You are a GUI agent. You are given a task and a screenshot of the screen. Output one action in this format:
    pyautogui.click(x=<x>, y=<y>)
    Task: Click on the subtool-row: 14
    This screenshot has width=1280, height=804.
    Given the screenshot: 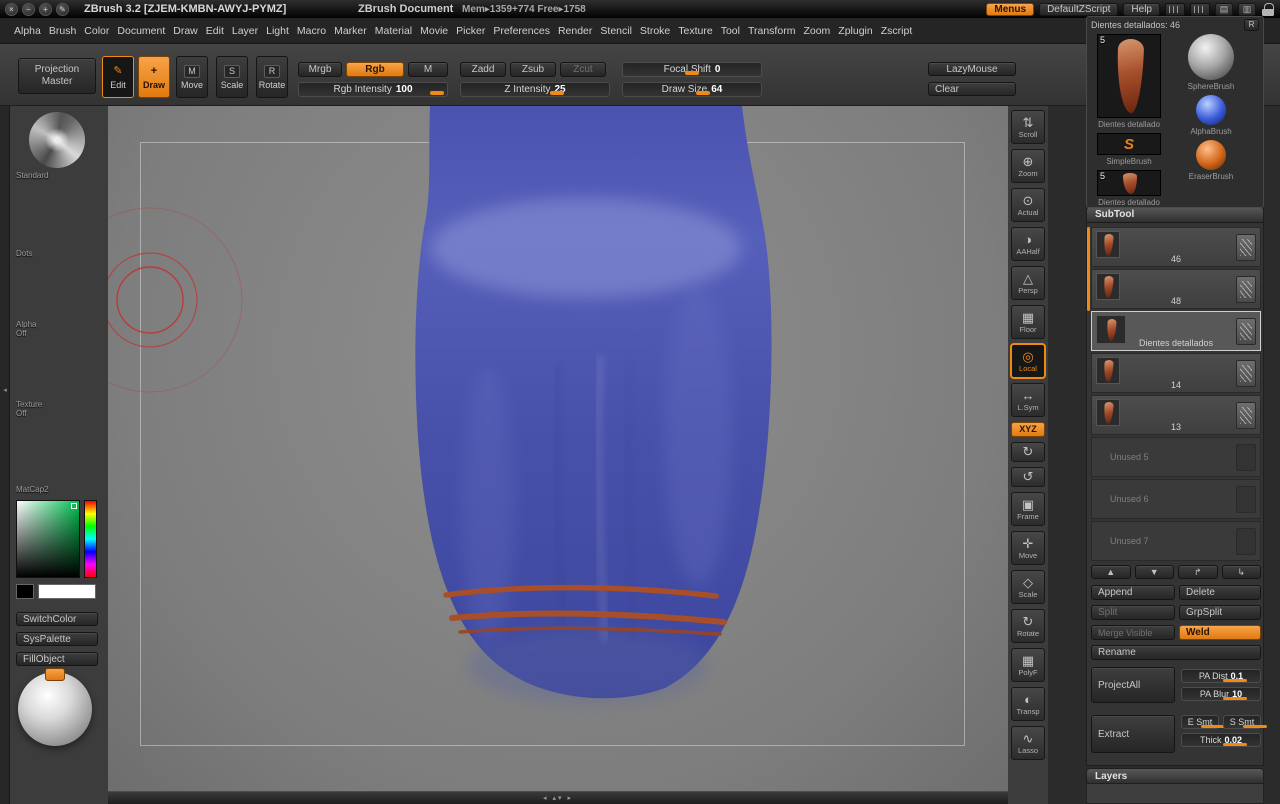 What is the action you would take?
    pyautogui.click(x=1176, y=373)
    